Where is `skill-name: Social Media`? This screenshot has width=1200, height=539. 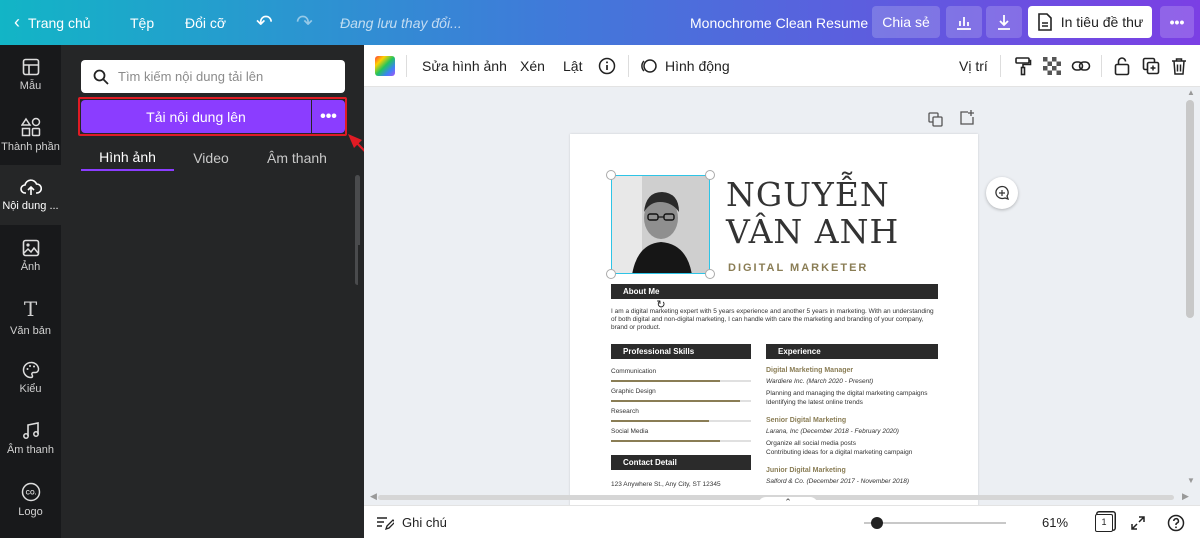
skill-name: Social Media is located at coordinates (629, 432).